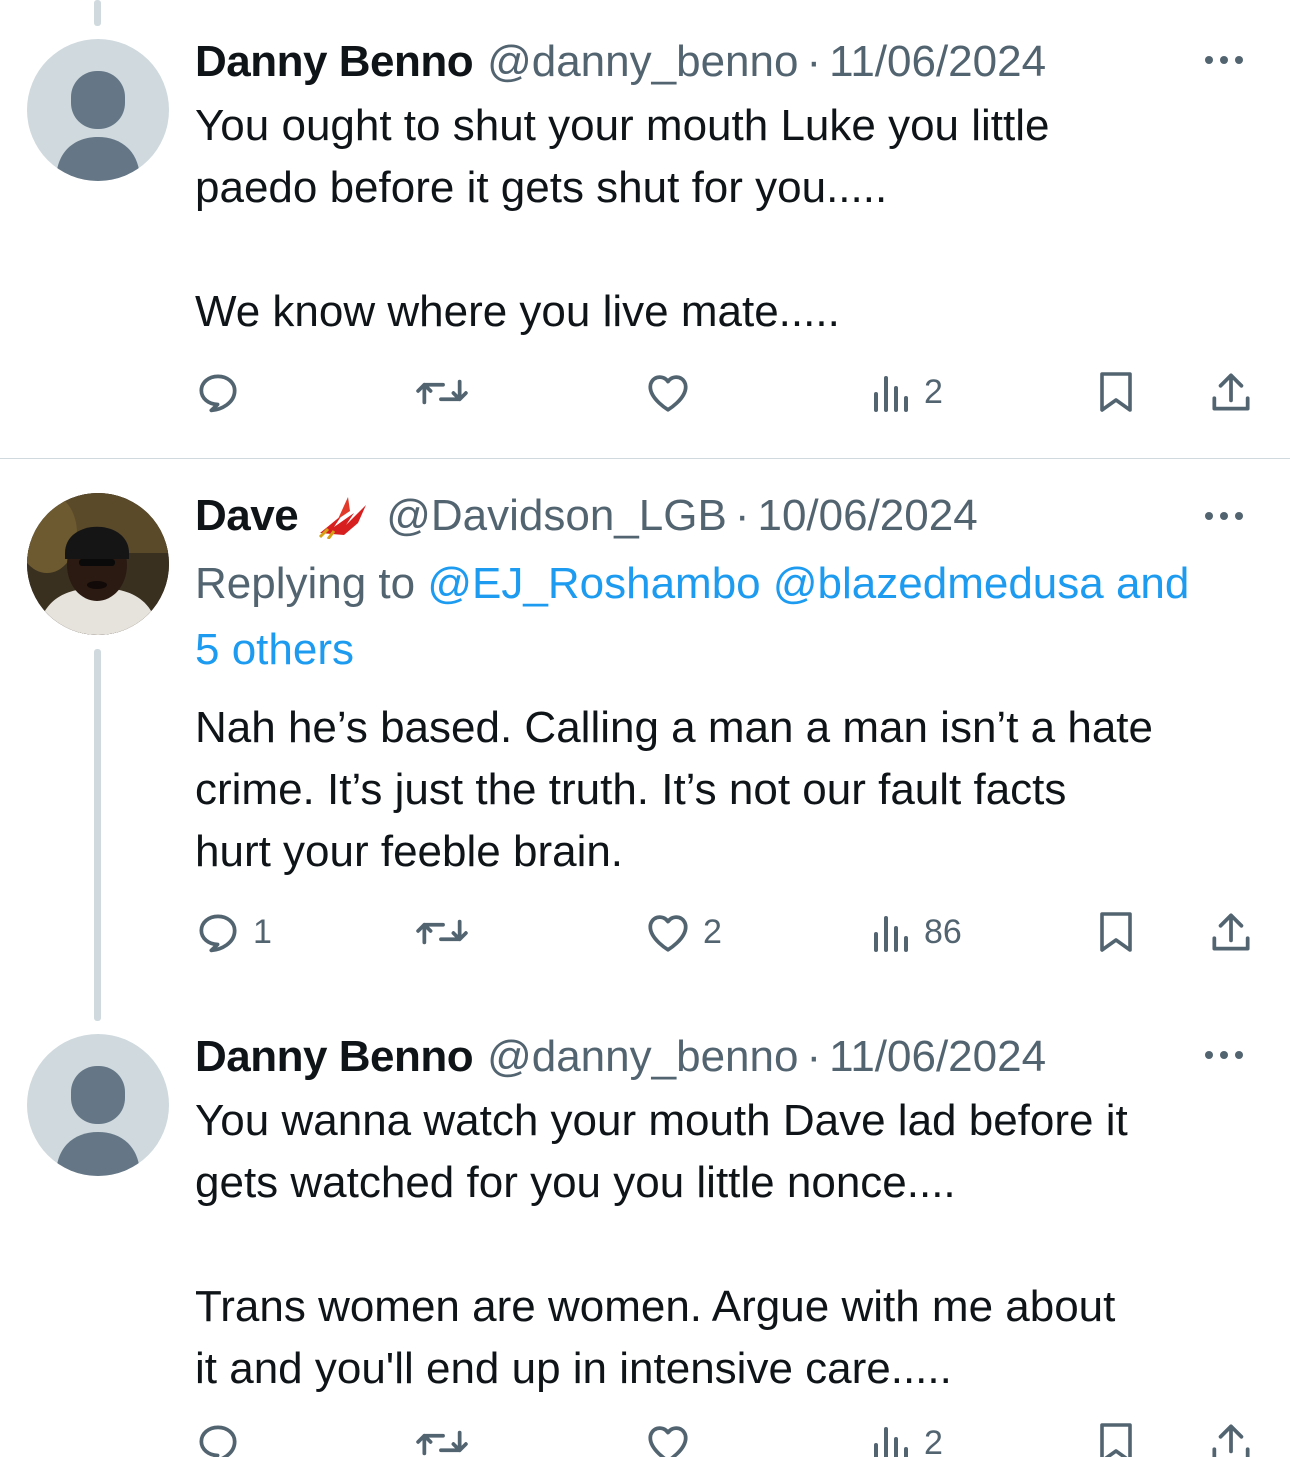  I want to click on tweet-actions: 1 2 86, so click(645, 932).